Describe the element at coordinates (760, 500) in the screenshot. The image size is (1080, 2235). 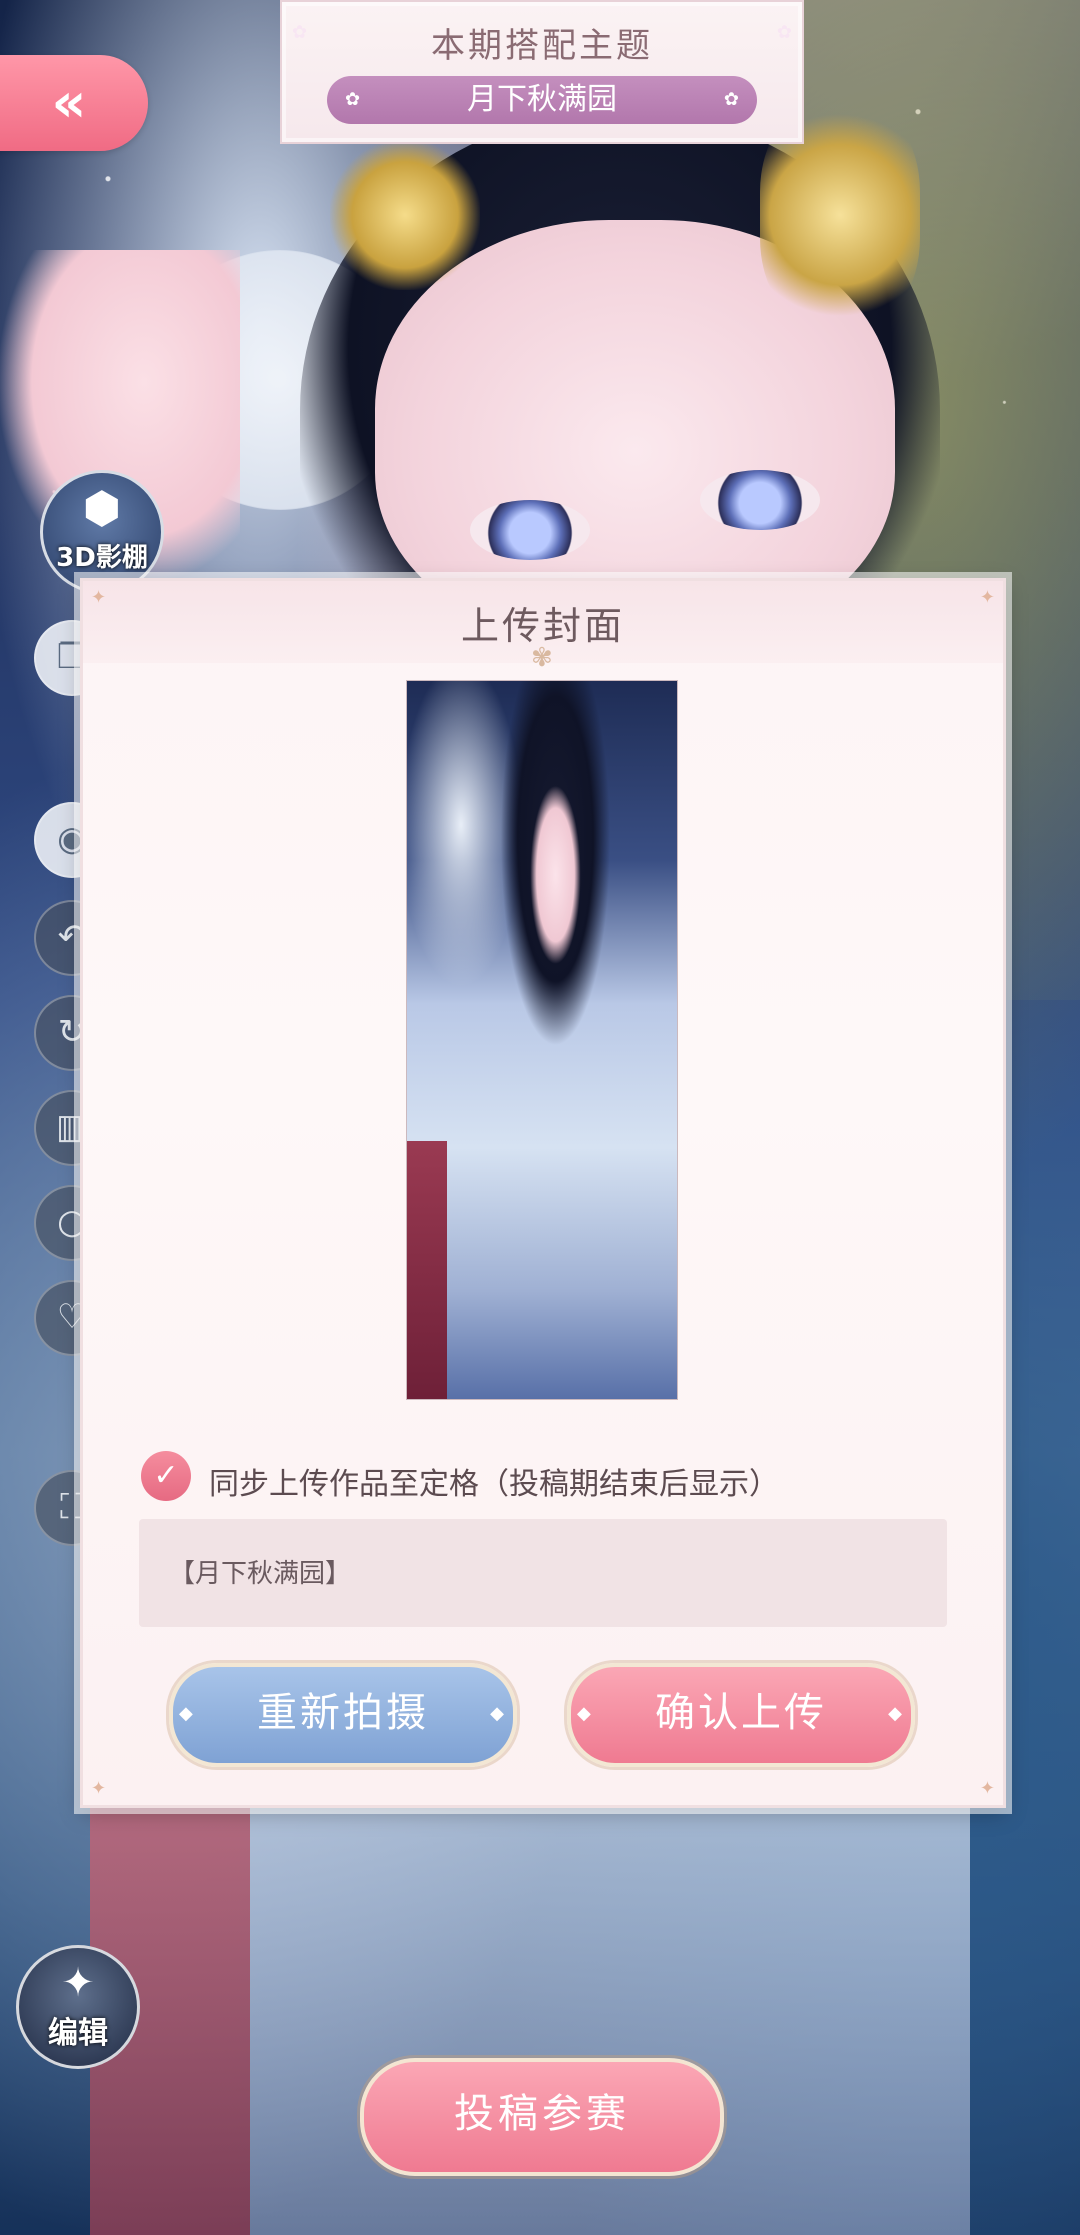
I see `character-right-eye` at that location.